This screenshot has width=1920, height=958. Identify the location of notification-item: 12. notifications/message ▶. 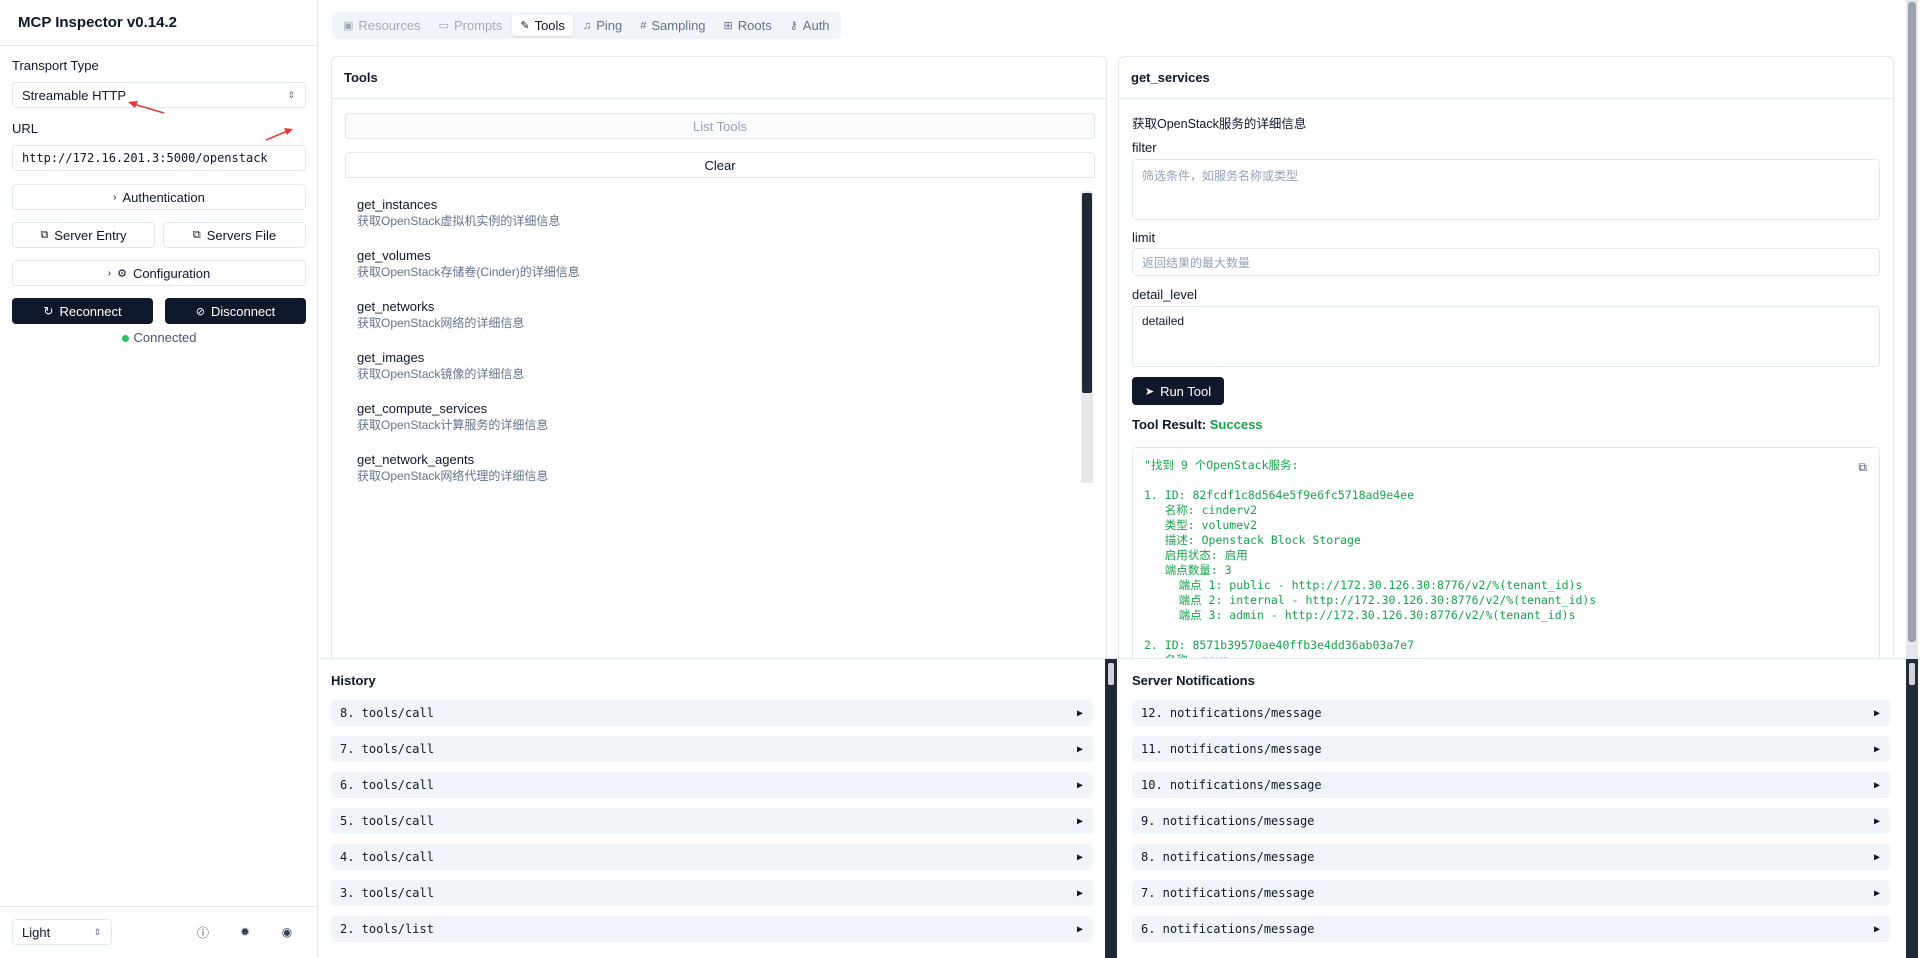
(1511, 713).